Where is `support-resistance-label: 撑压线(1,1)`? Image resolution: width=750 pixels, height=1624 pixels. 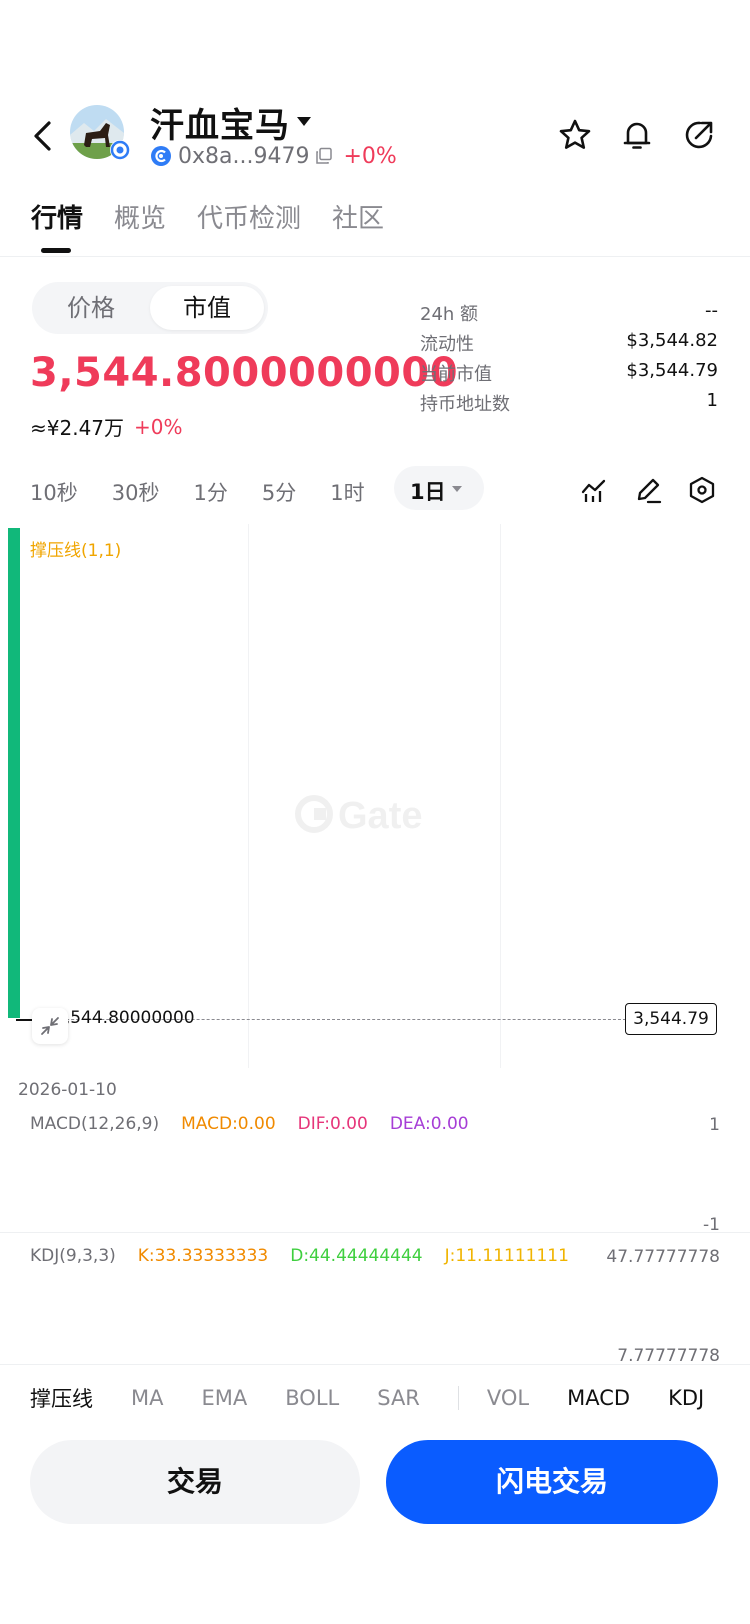
support-resistance-label: 撑压线(1,1) is located at coordinates (76, 551).